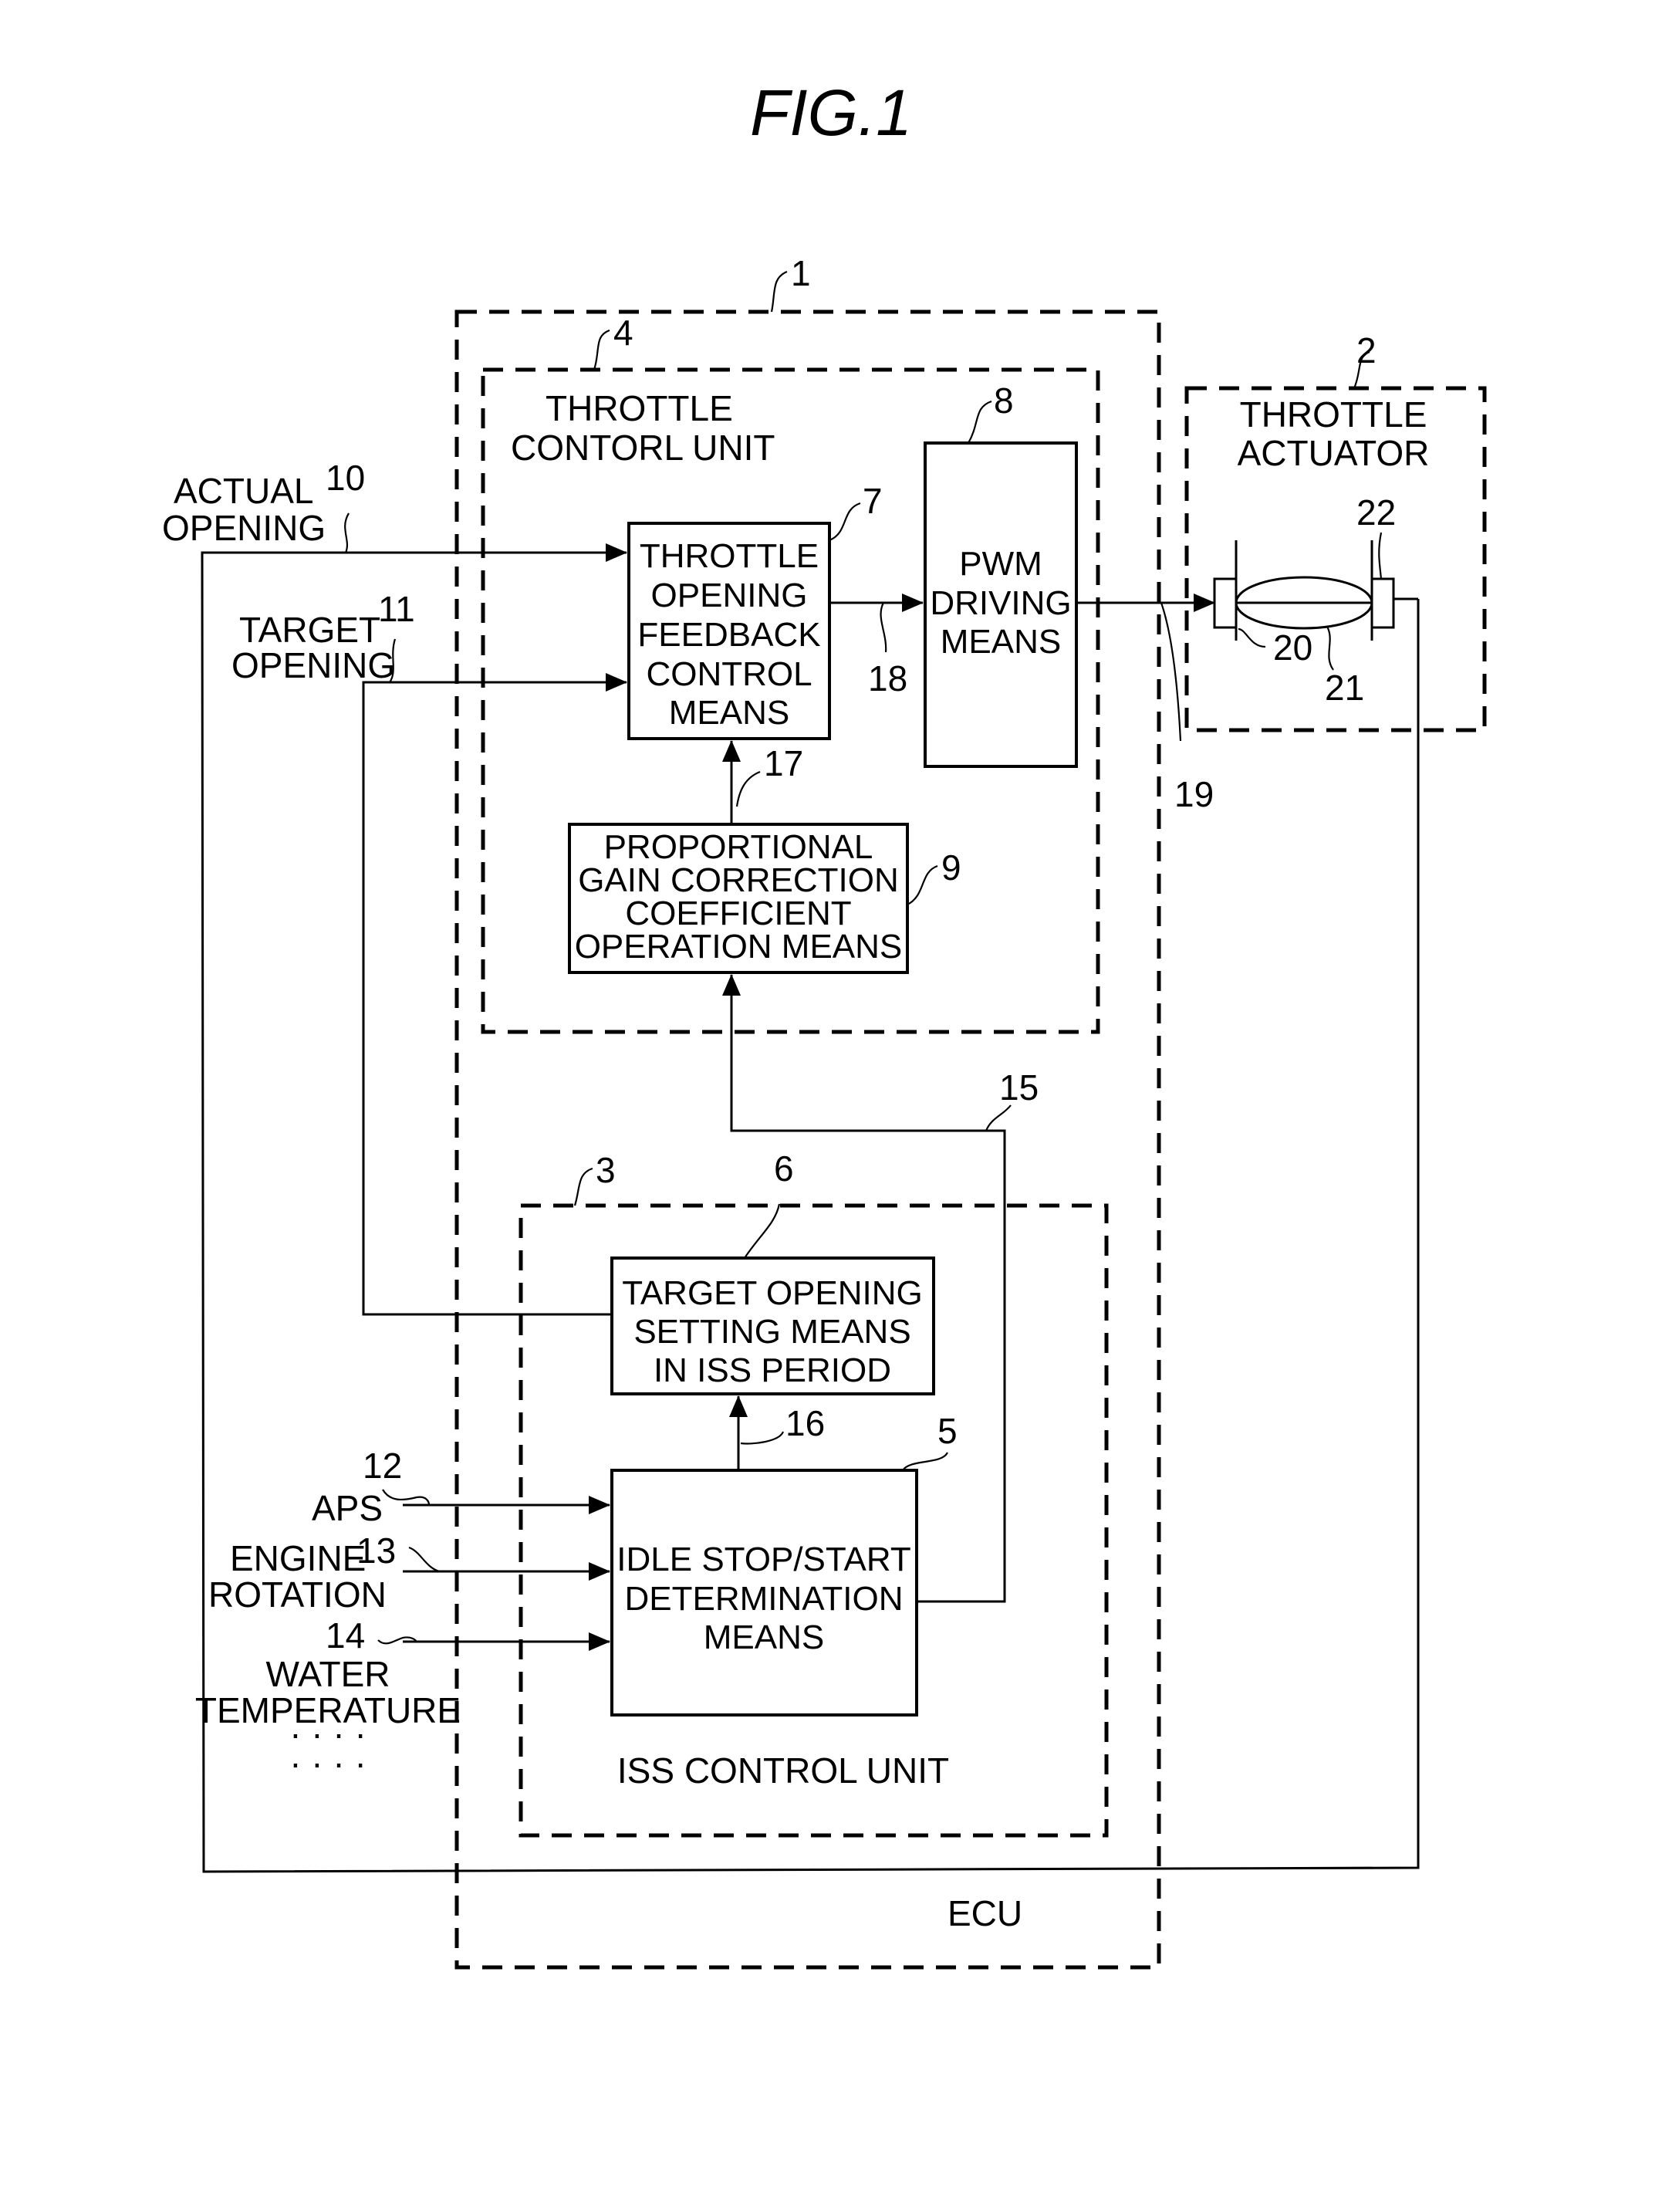 The image size is (1662, 2212). What do you see at coordinates (606, 1170) in the screenshot?
I see `iss-ref: 3` at bounding box center [606, 1170].